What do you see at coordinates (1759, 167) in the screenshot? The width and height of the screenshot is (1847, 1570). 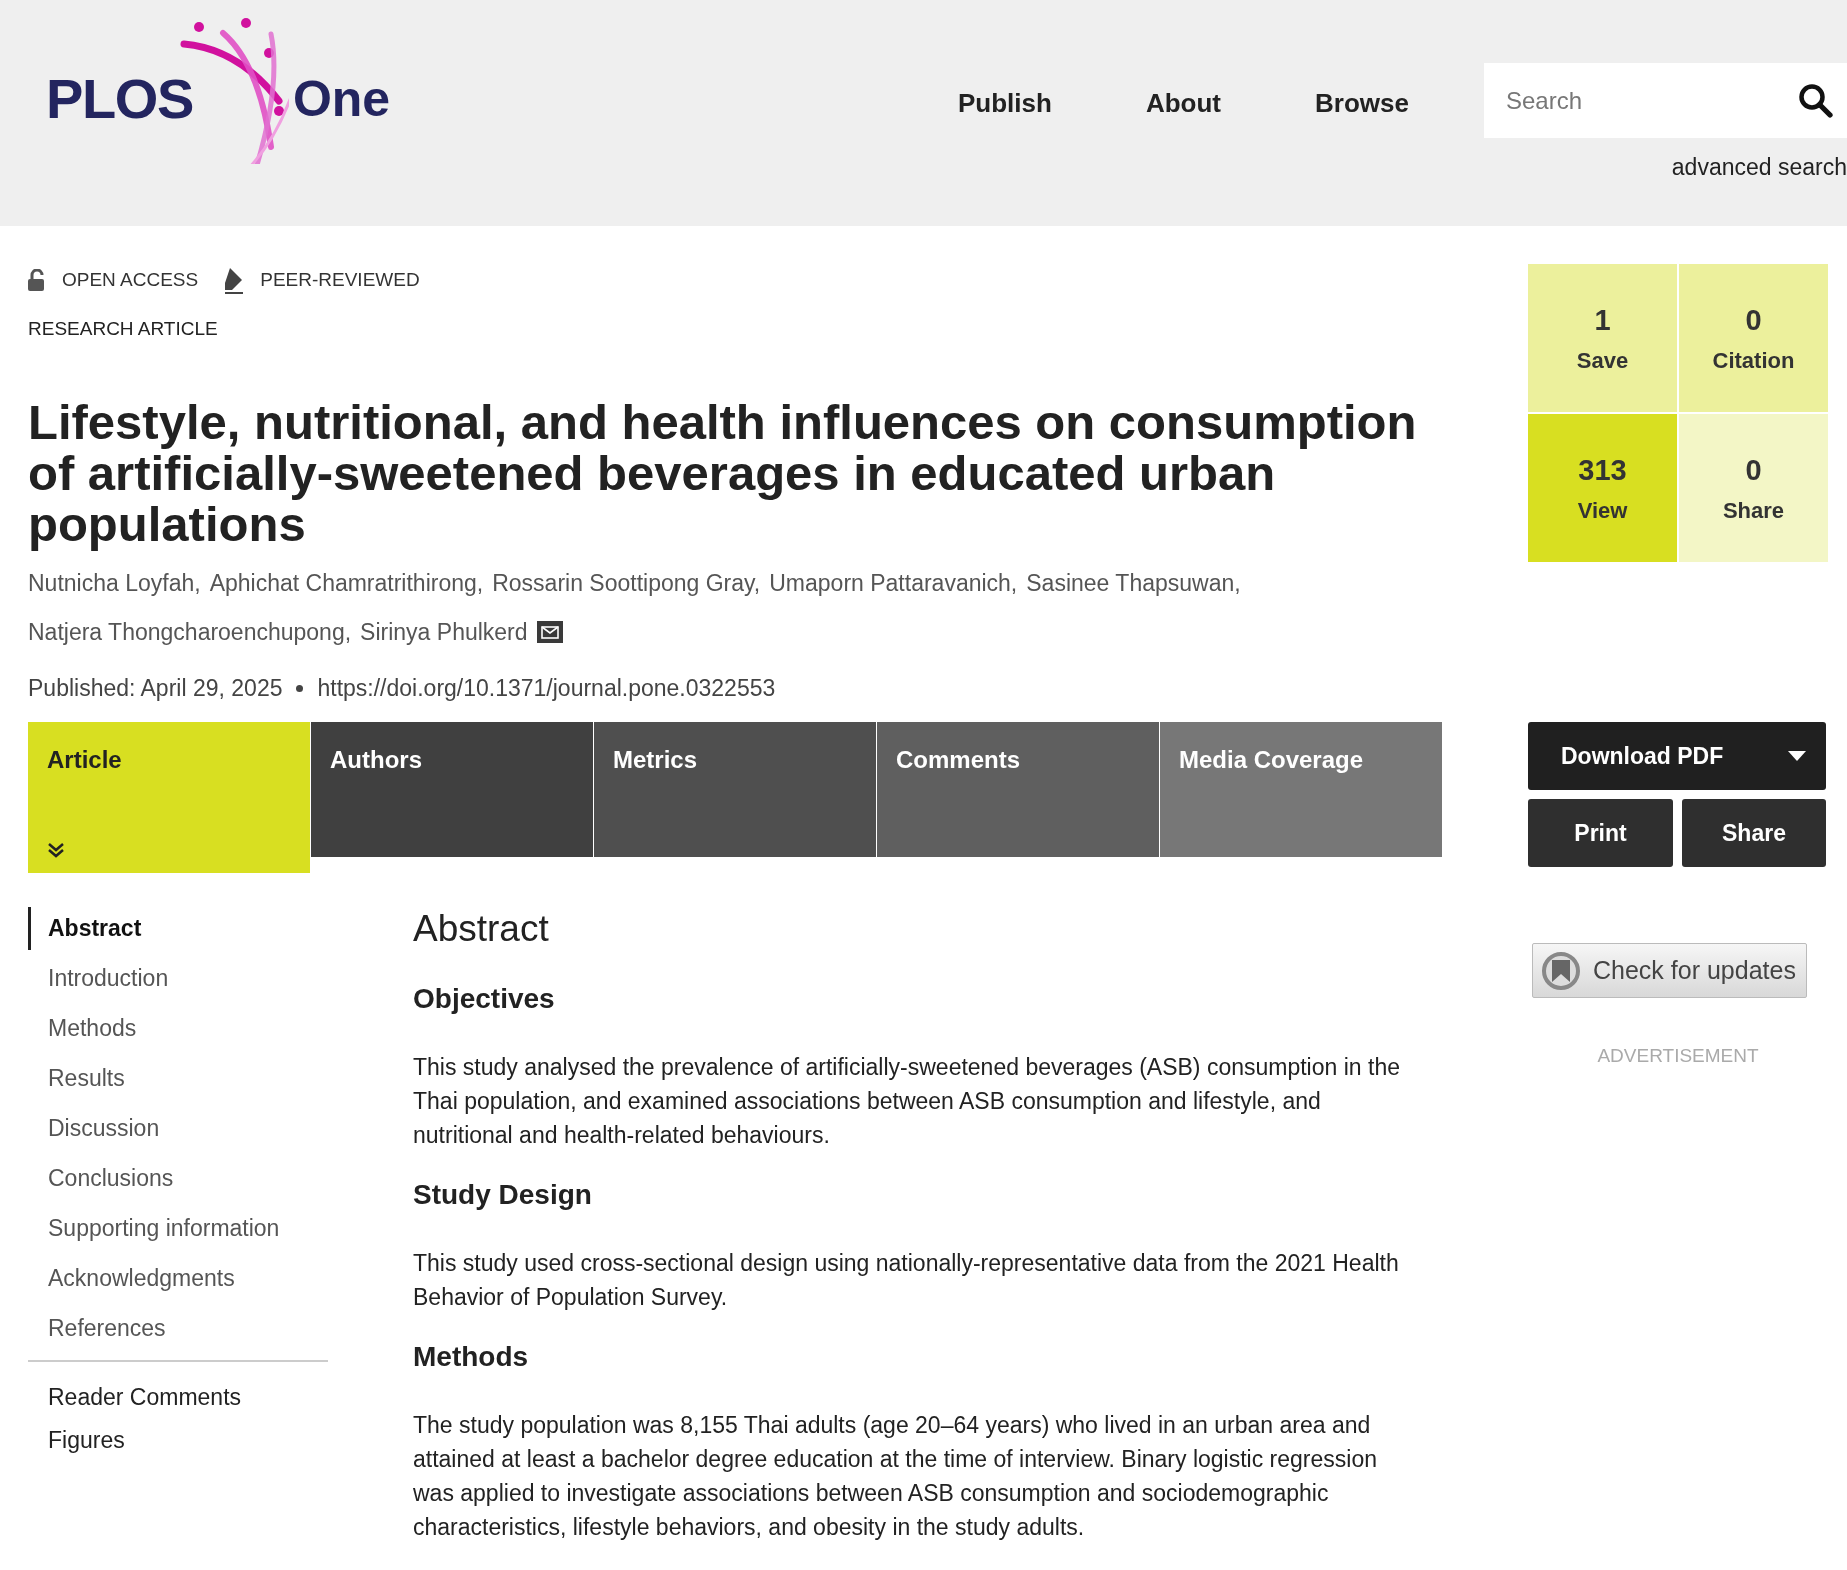 I see `advanced-search-link: advanced search` at bounding box center [1759, 167].